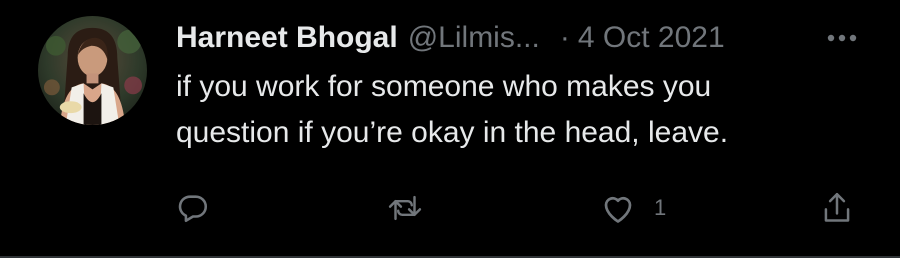 The width and height of the screenshot is (900, 258). I want to click on reply-icon, so click(193, 209).